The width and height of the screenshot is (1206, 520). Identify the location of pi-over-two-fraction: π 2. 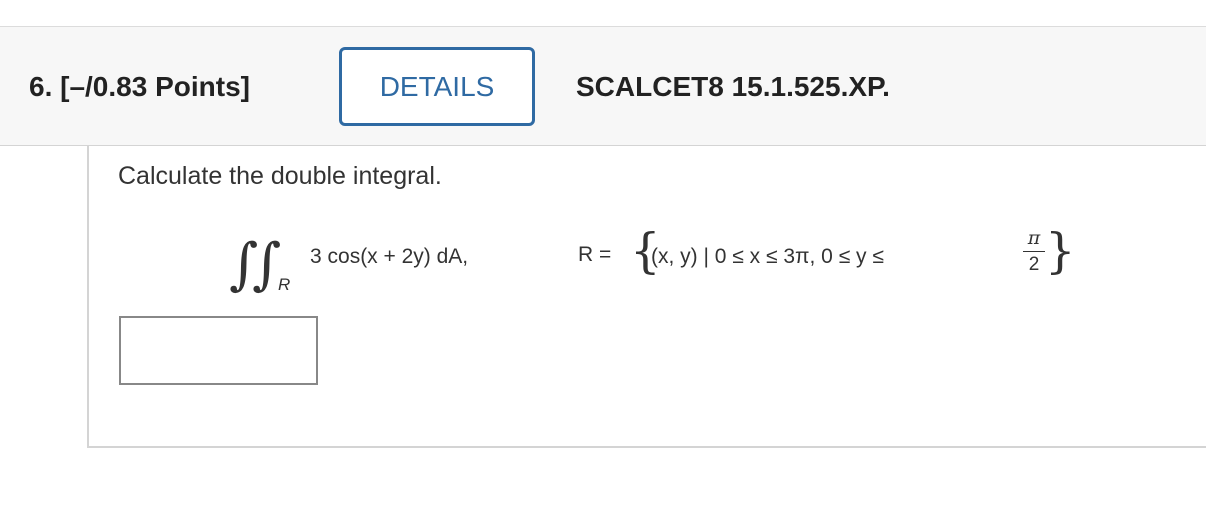
(1034, 251).